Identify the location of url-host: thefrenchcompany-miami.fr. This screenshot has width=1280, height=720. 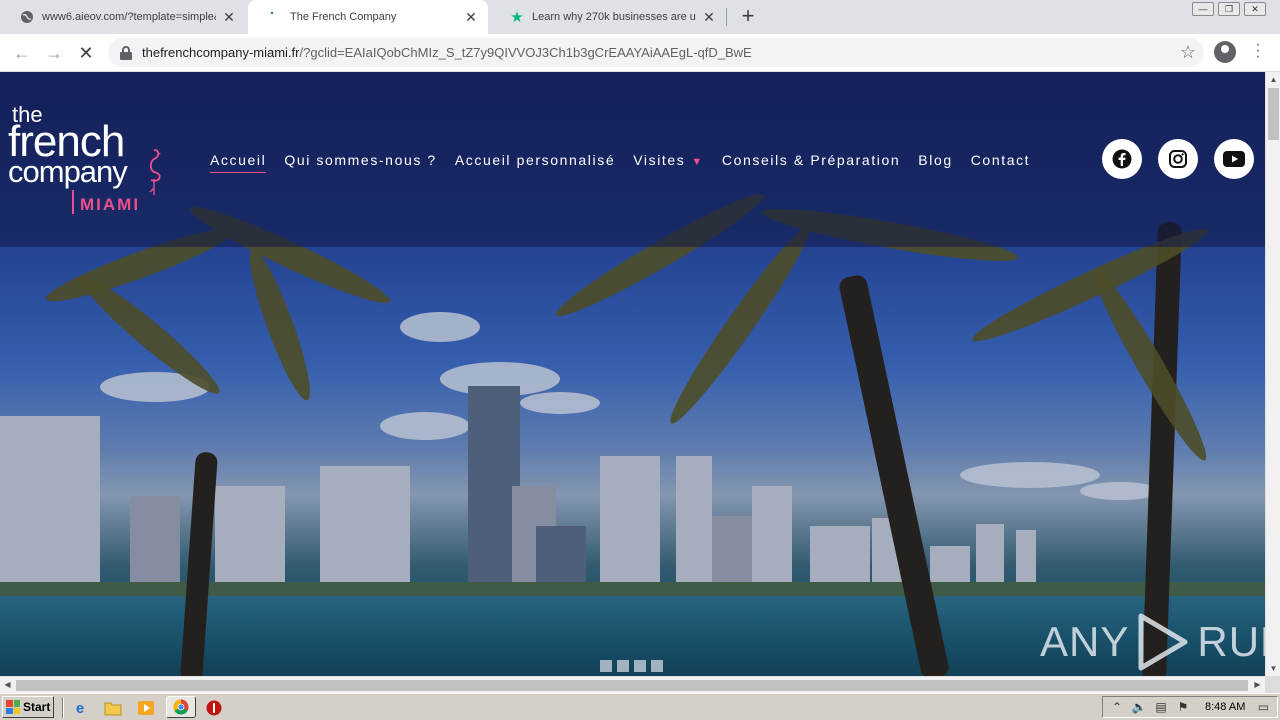
(221, 52).